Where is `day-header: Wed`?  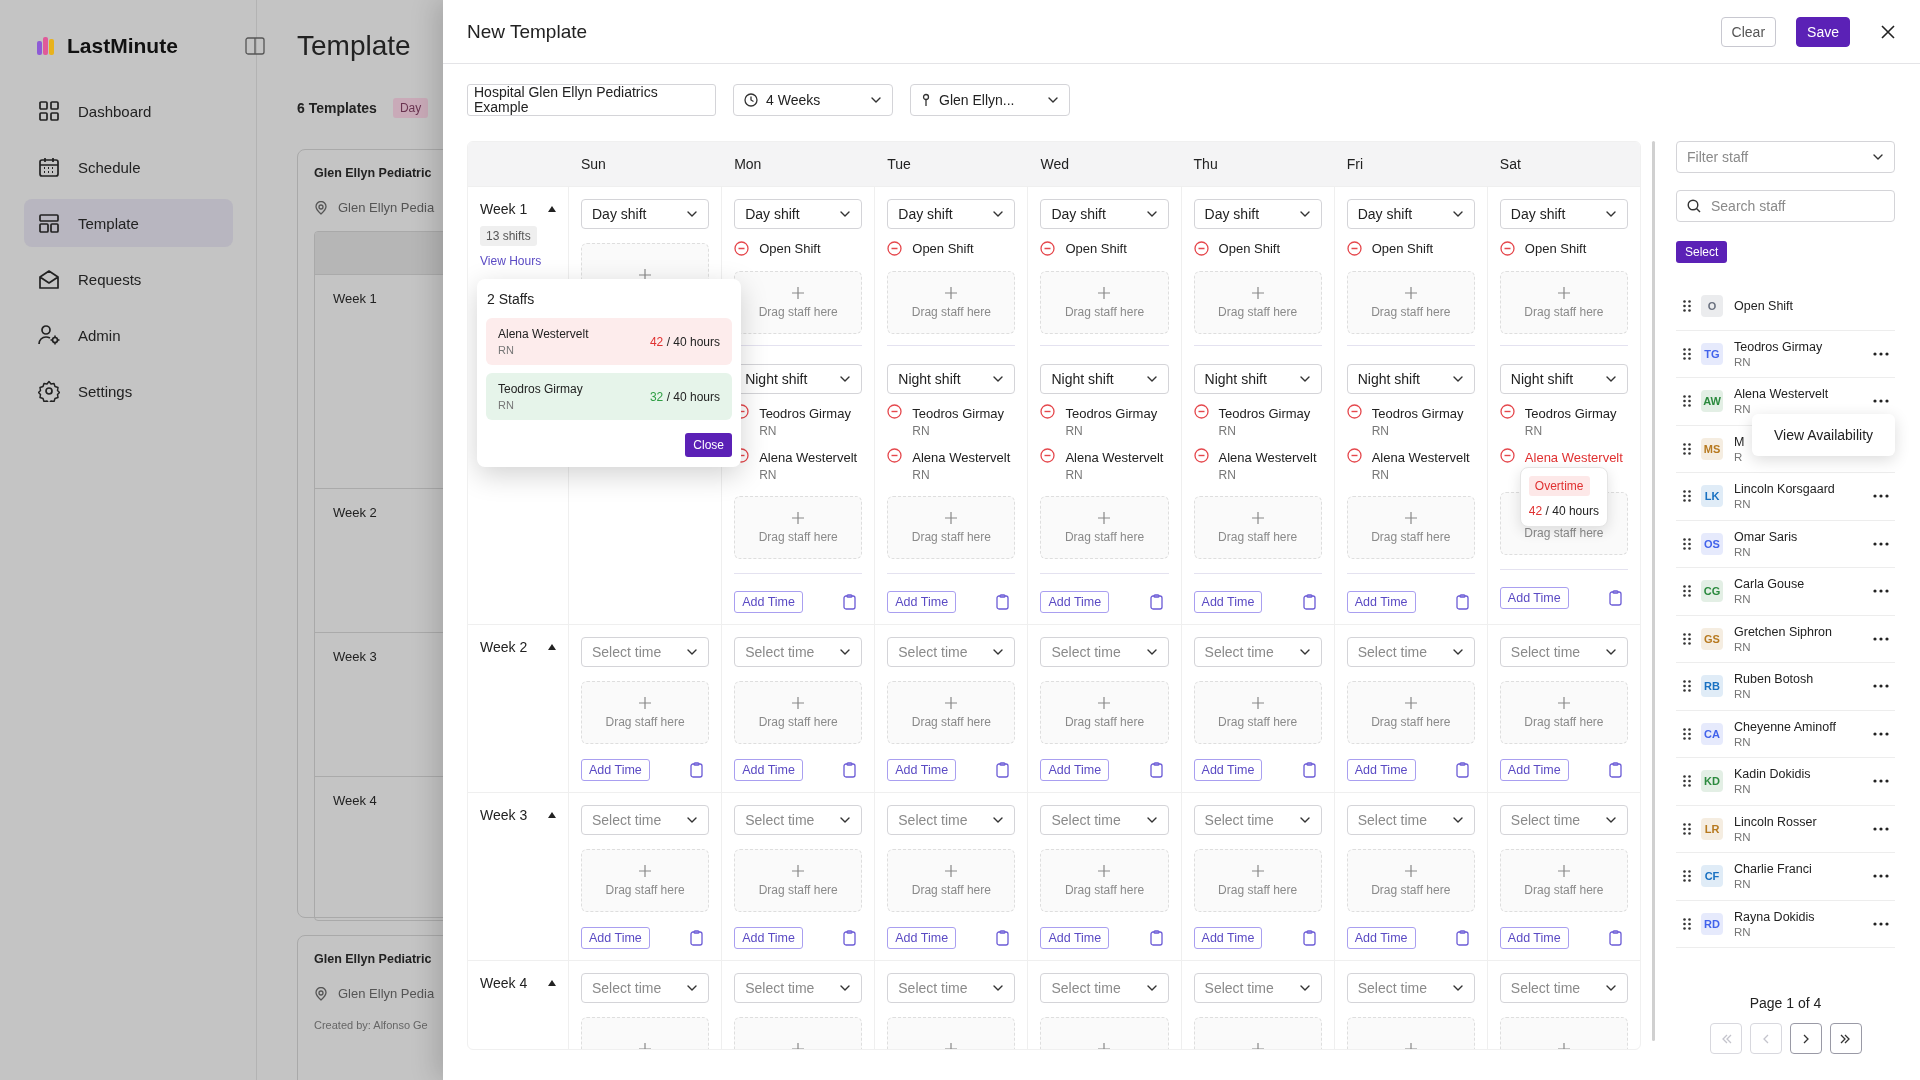 day-header: Wed is located at coordinates (1054, 164).